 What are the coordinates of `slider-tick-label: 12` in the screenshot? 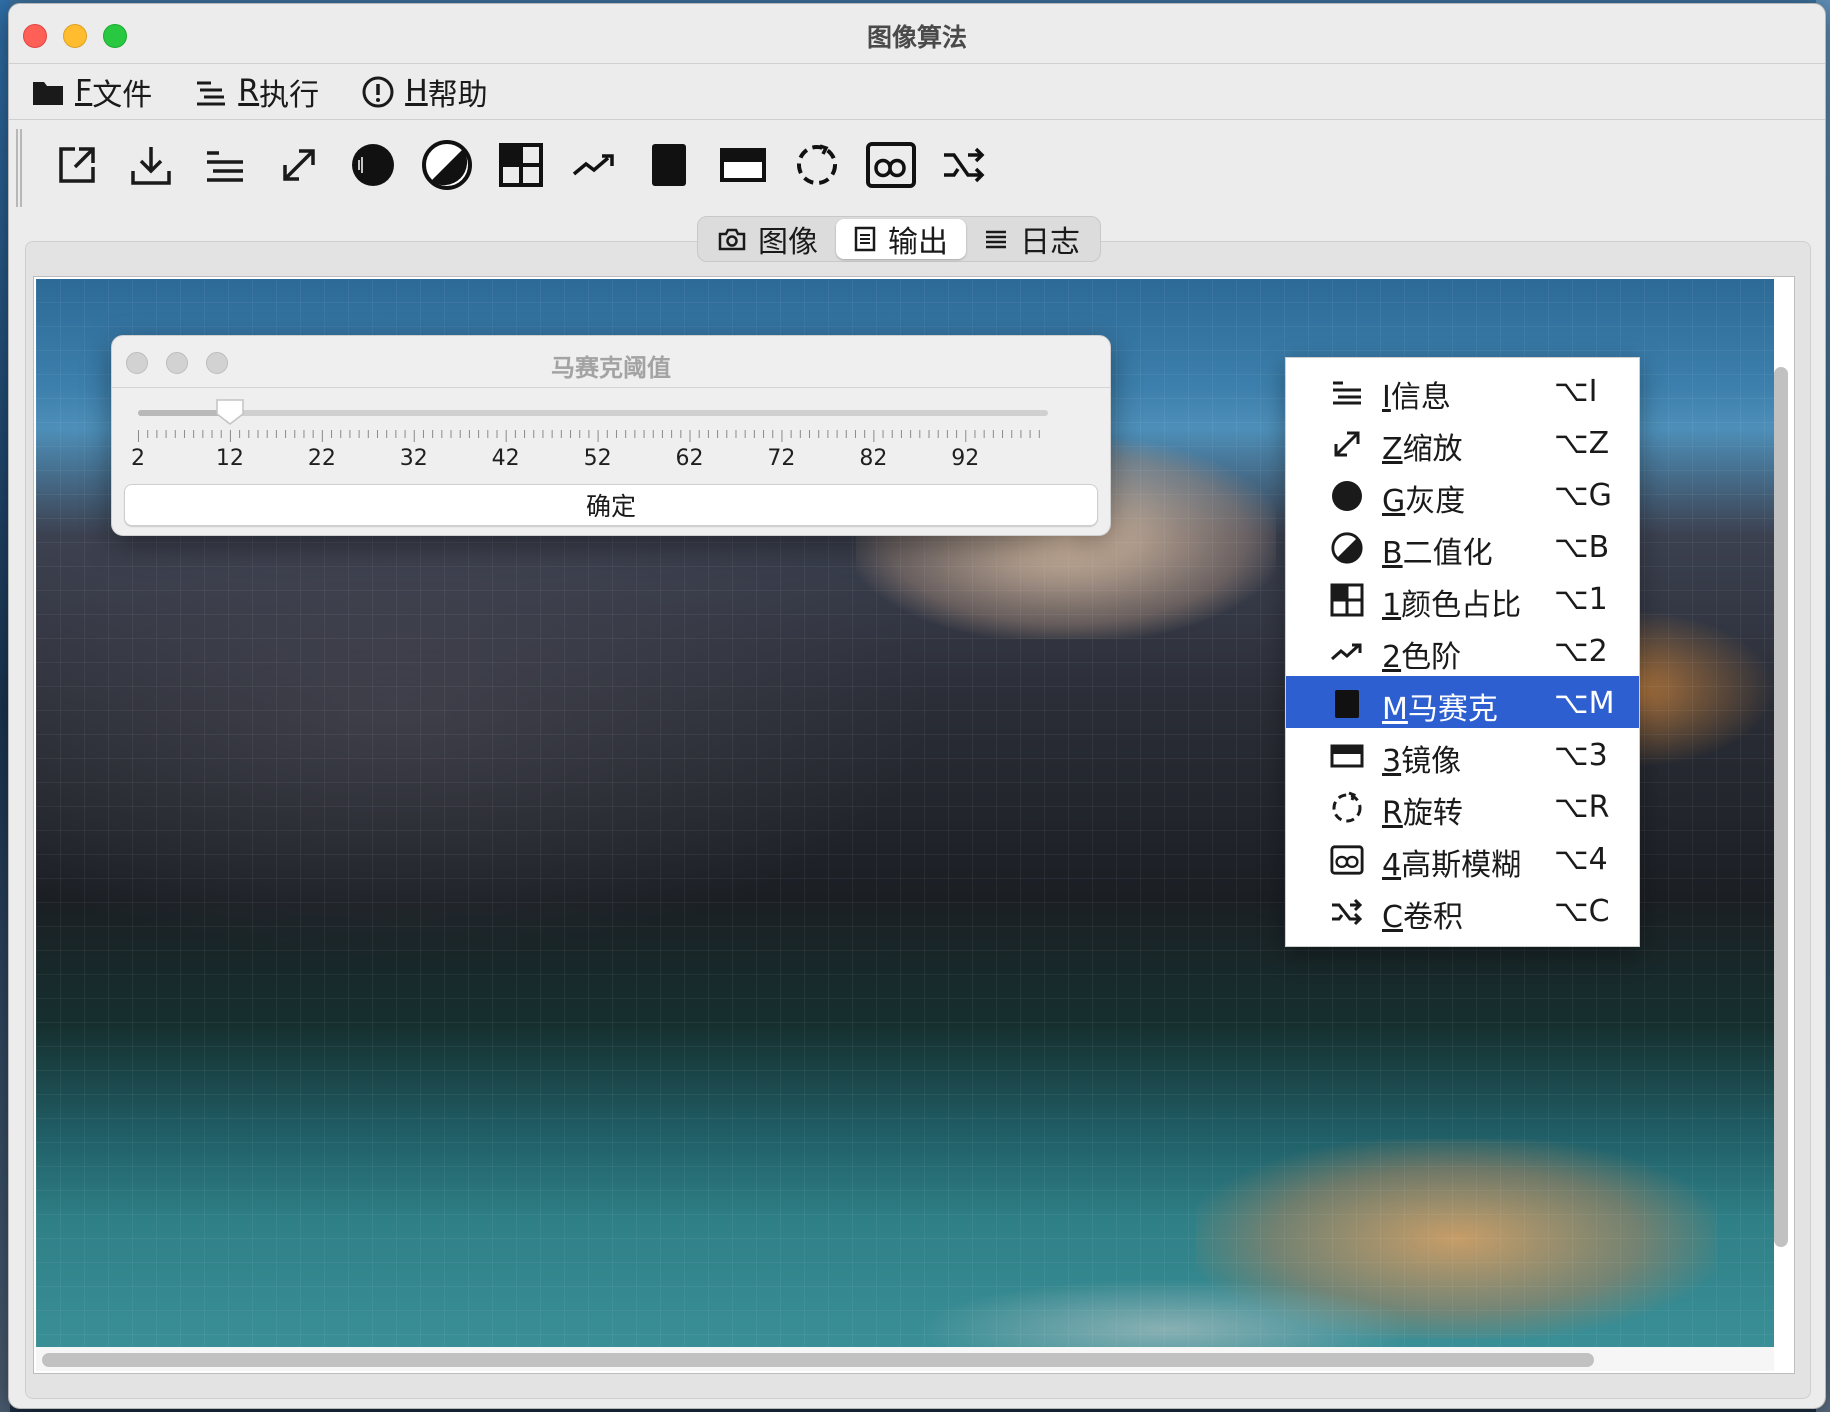 It's located at (229, 458).